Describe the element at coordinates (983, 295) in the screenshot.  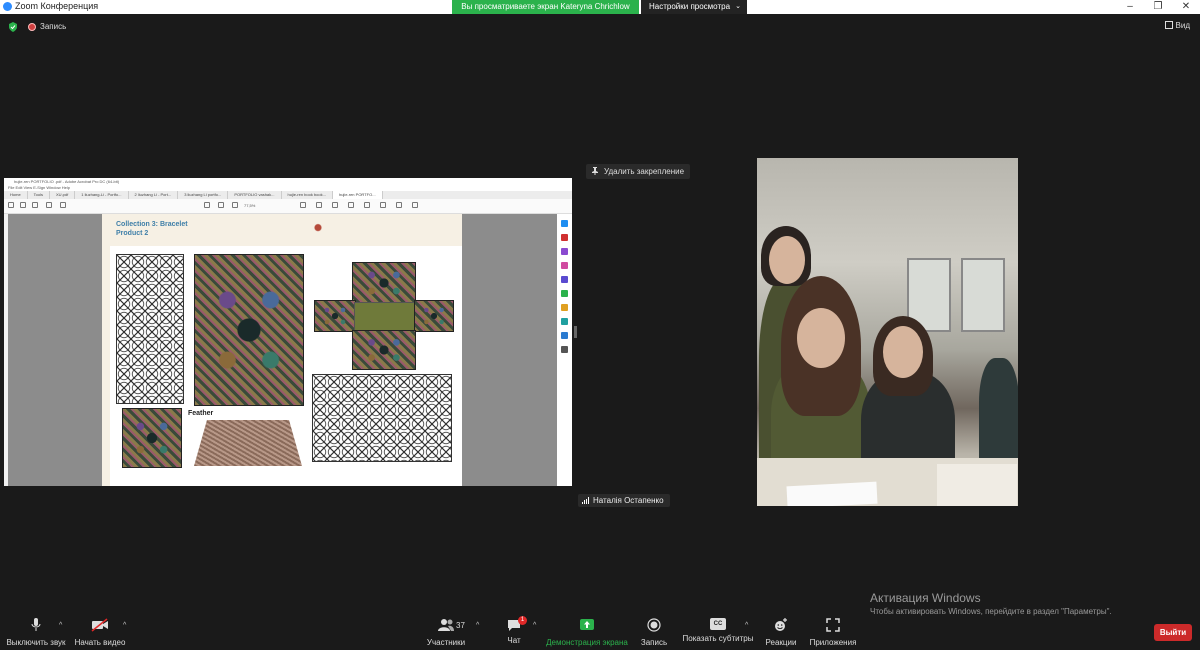
I see `room-window` at that location.